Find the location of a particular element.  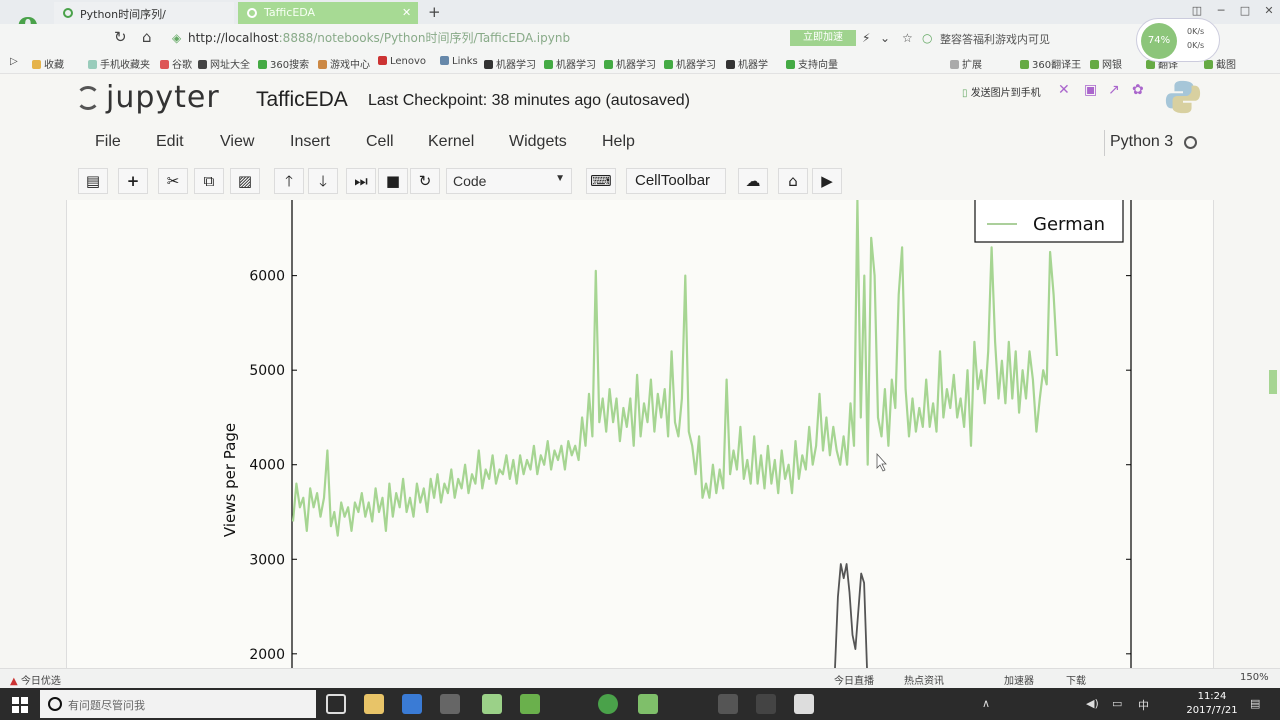

volume-icon: ◀) is located at coordinates (1092, 703).